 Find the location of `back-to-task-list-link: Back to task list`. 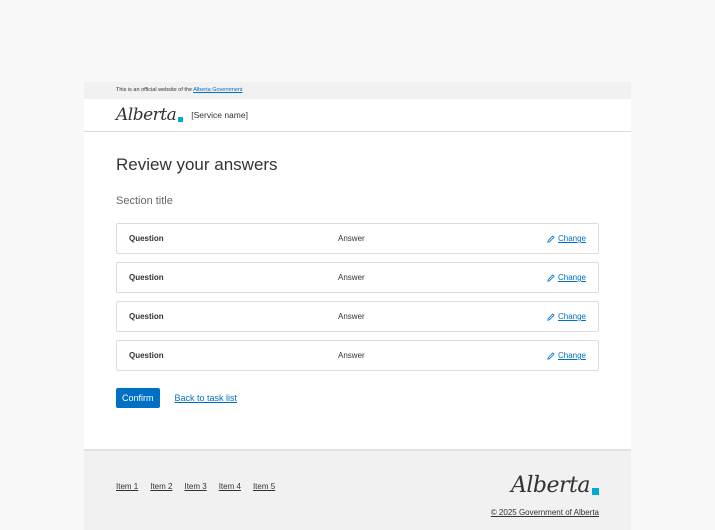

back-to-task-list-link: Back to task list is located at coordinates (206, 398).